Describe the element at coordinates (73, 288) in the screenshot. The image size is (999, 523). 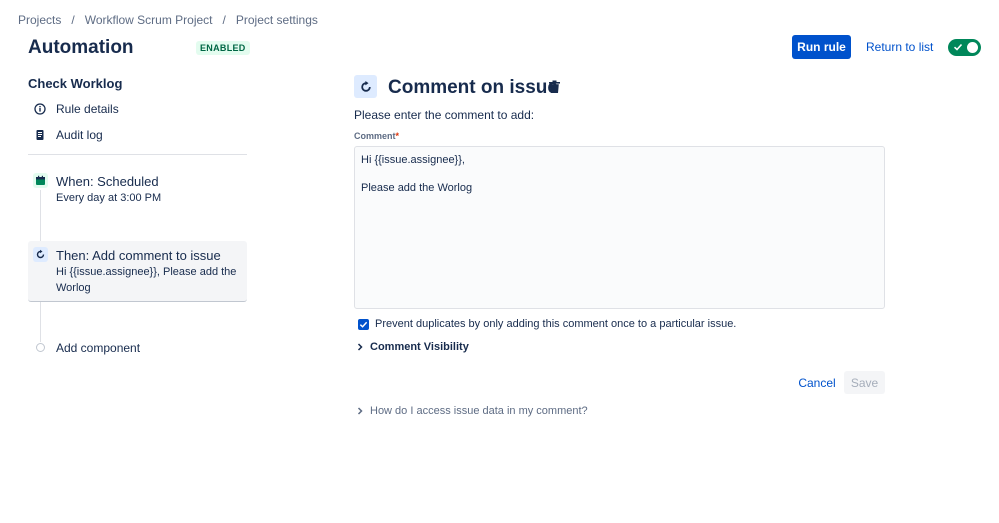
I see `action-step-subtitle-line2: Worlog` at that location.